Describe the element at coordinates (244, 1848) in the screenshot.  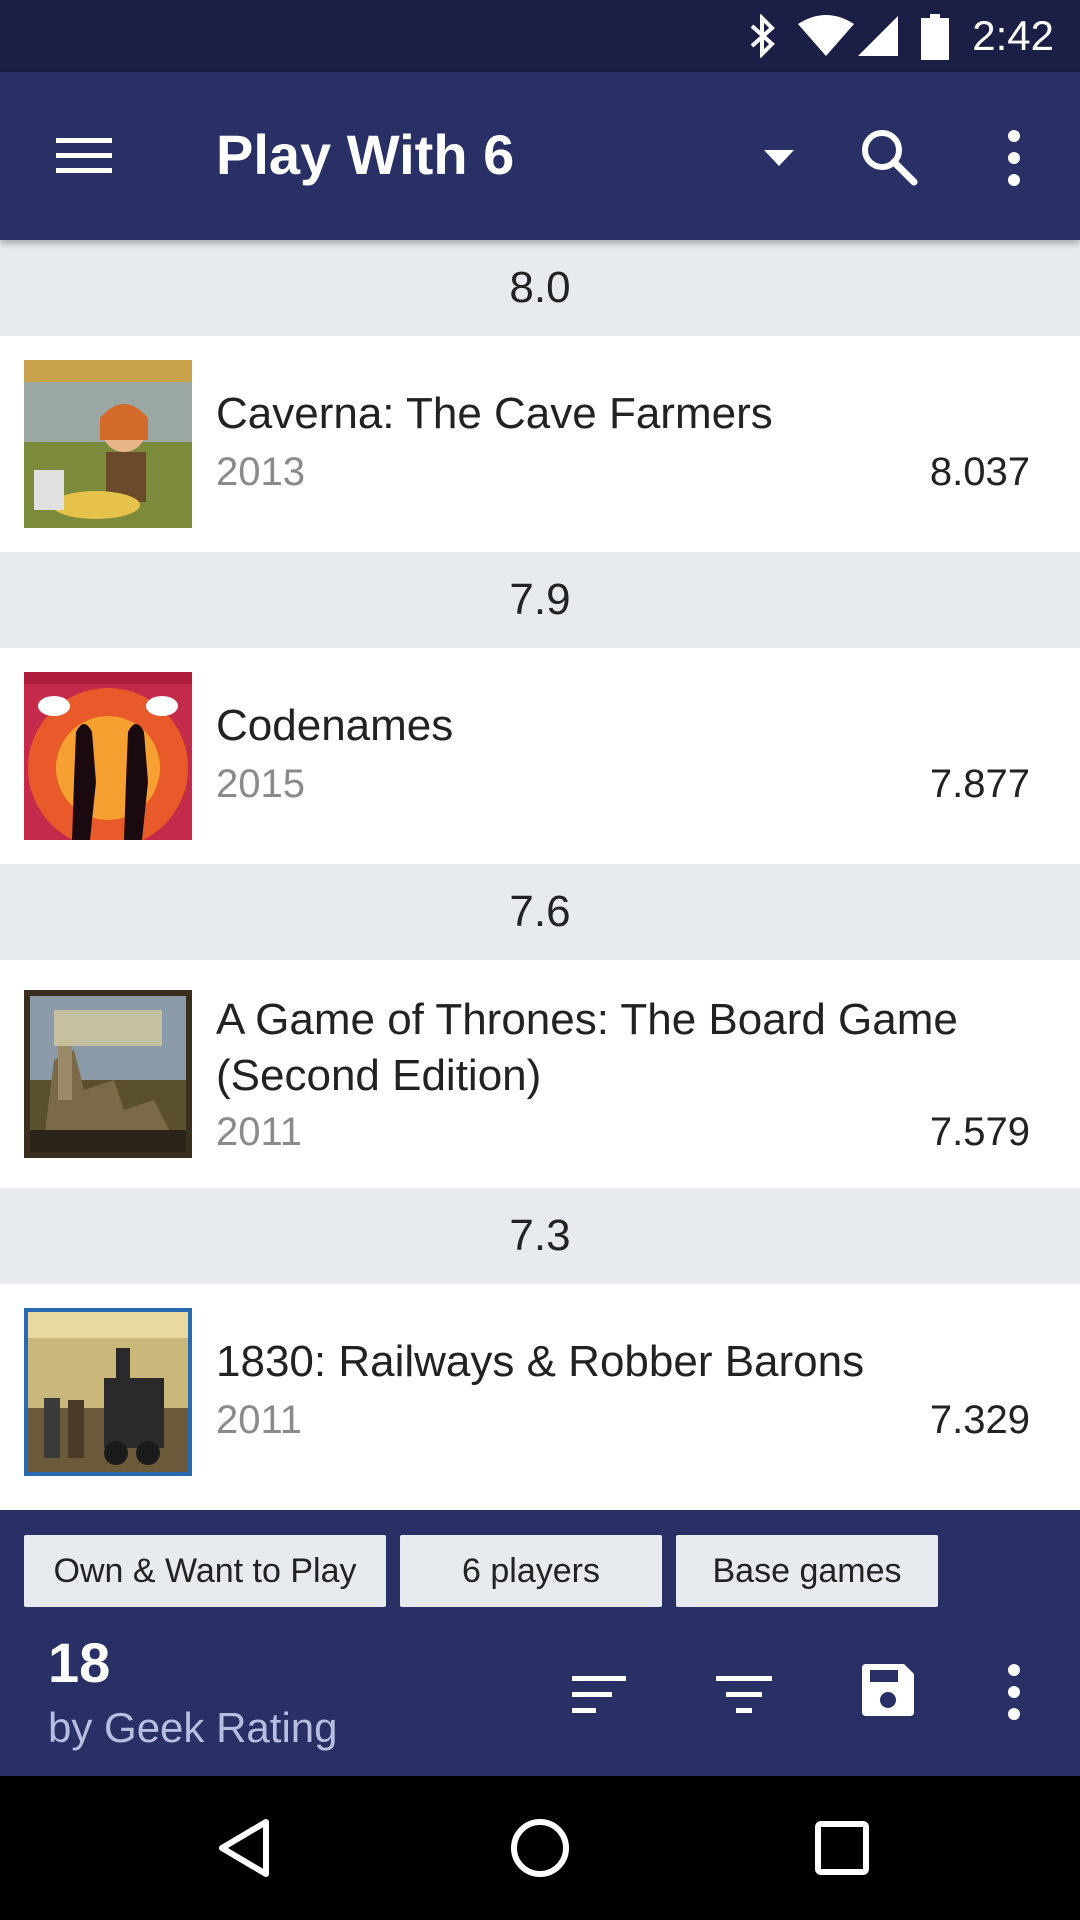
I see `back-icon` at that location.